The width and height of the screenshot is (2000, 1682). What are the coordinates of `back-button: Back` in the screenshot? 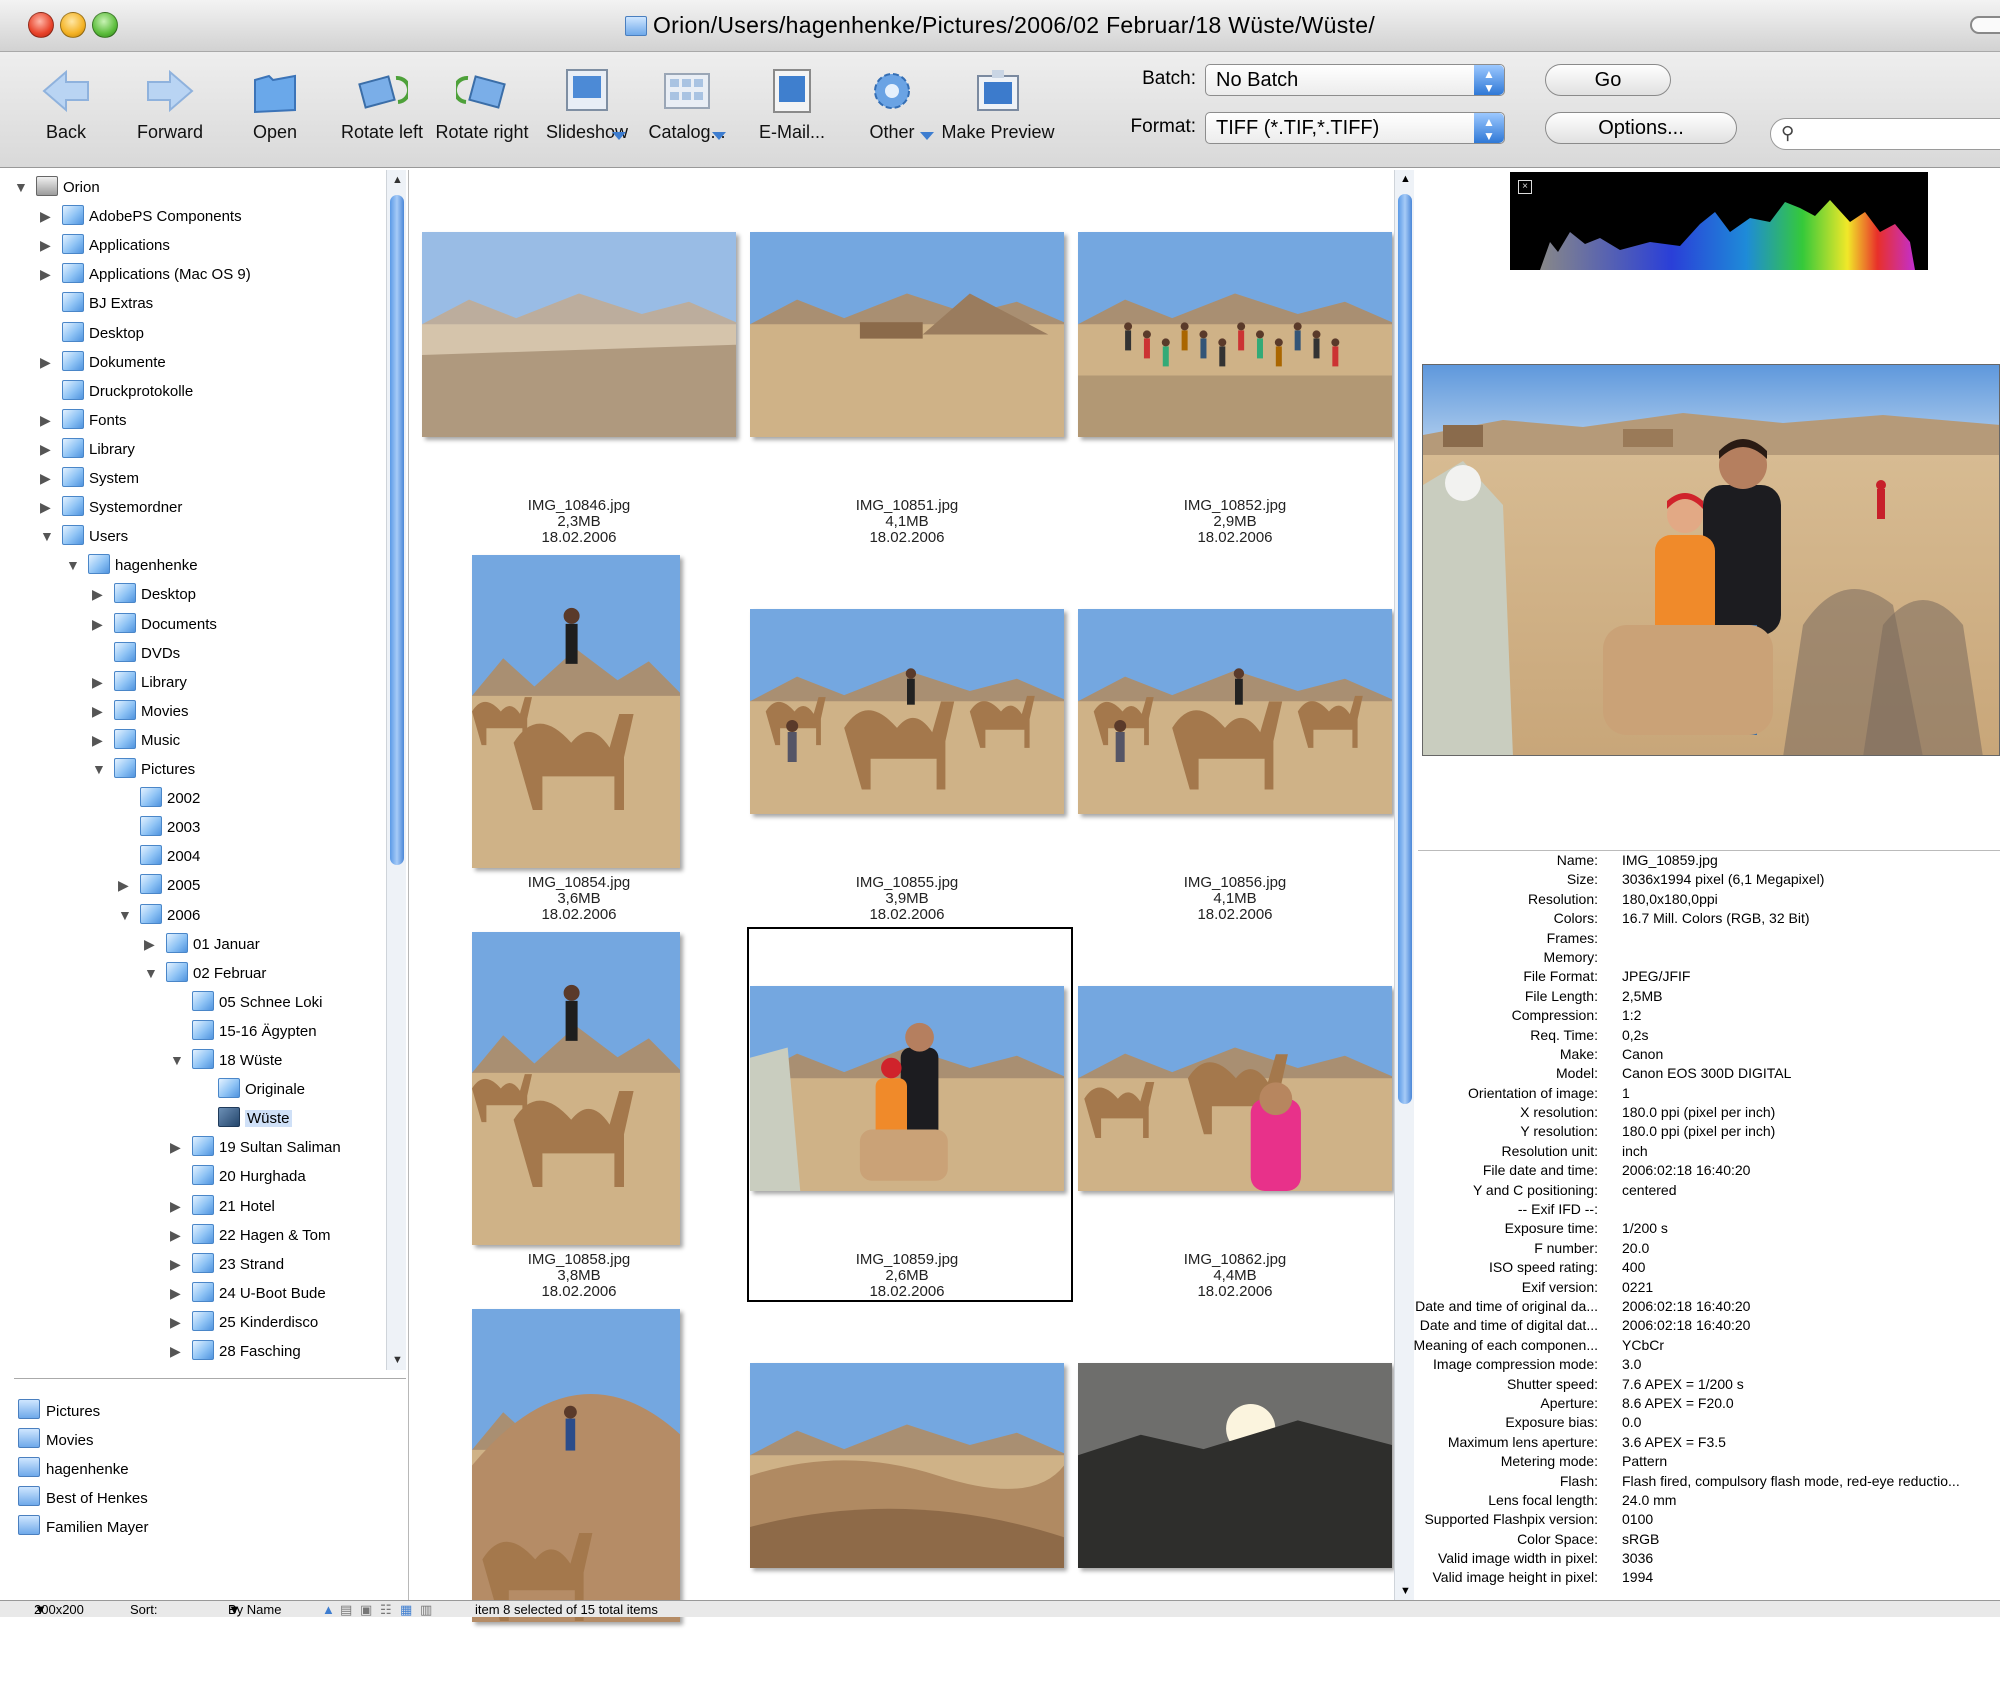 It's located at (66, 104).